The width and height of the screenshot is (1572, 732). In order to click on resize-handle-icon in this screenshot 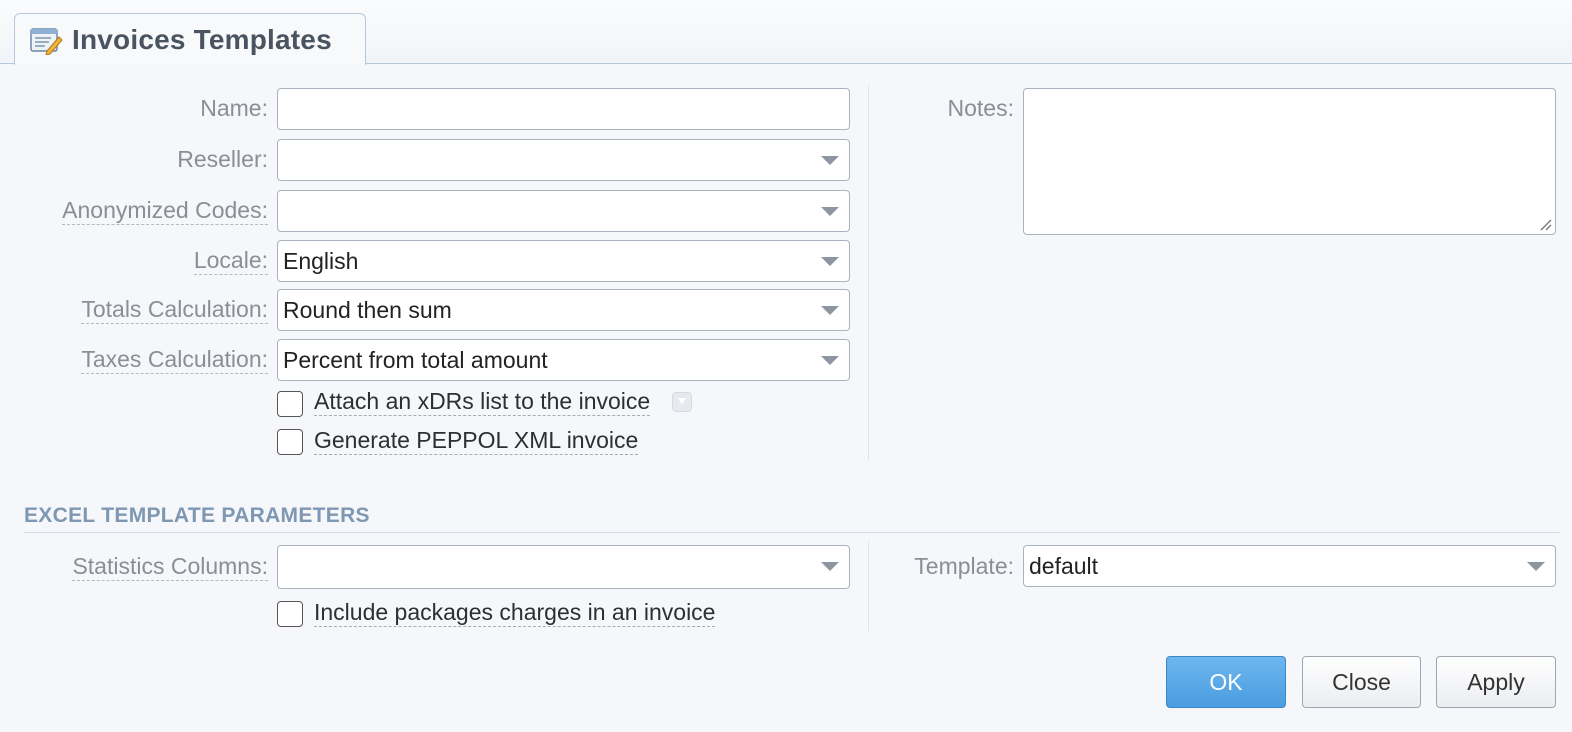, I will do `click(1545, 224)`.